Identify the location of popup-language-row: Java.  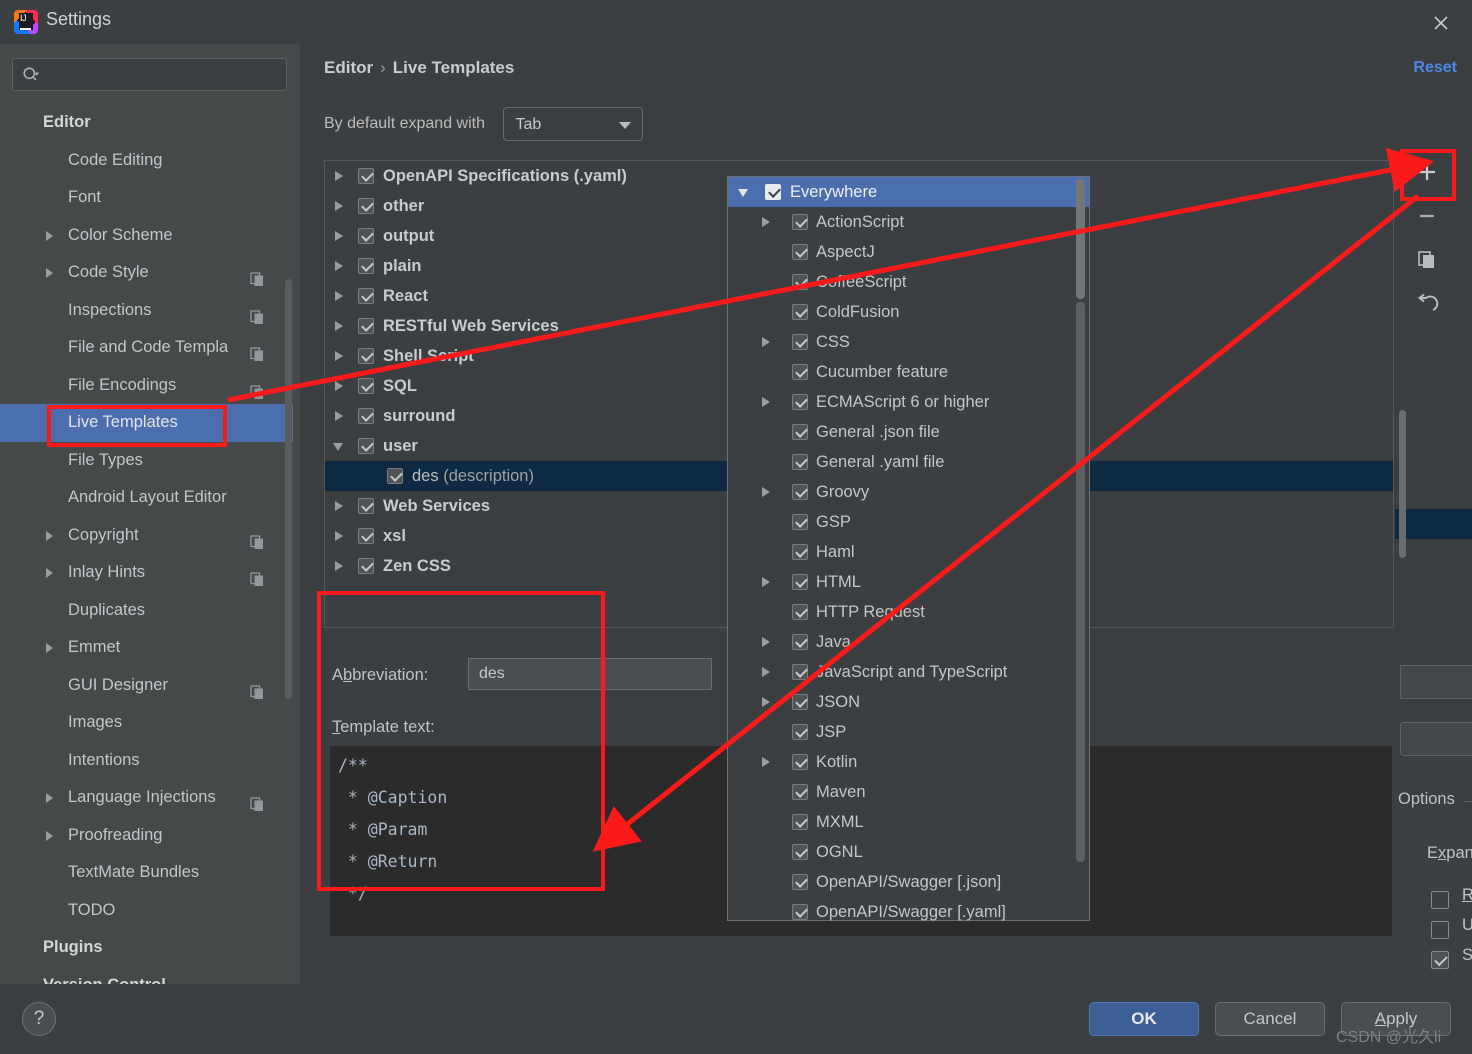
(908, 642).